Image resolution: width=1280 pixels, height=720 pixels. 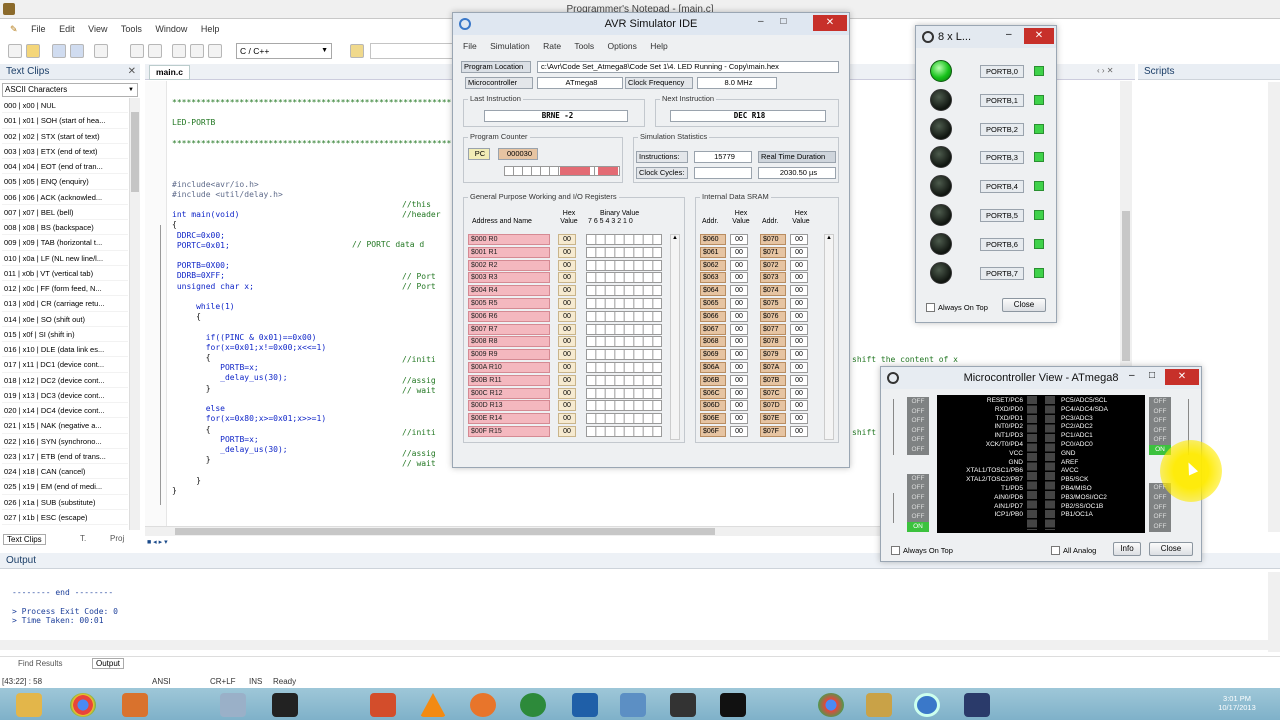 I want to click on clip-item: 011 | x0b | VT (vertical tab), so click(x=65, y=273).